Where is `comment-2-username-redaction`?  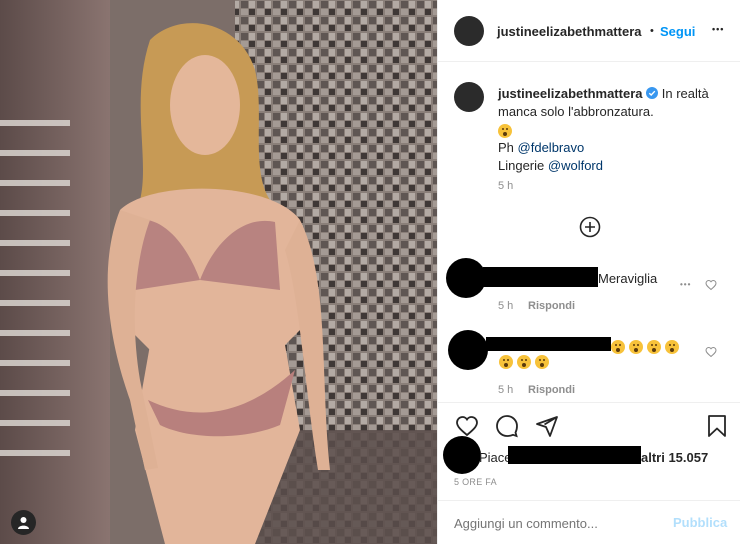
comment-2-username-redaction is located at coordinates (548, 344).